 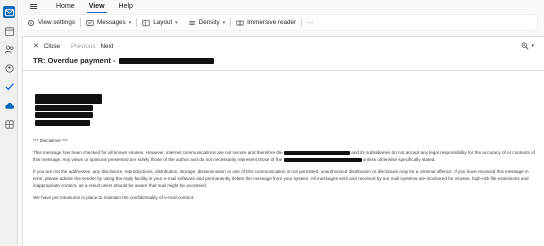 What do you see at coordinates (31, 22) in the screenshot?
I see `gear-icon` at bounding box center [31, 22].